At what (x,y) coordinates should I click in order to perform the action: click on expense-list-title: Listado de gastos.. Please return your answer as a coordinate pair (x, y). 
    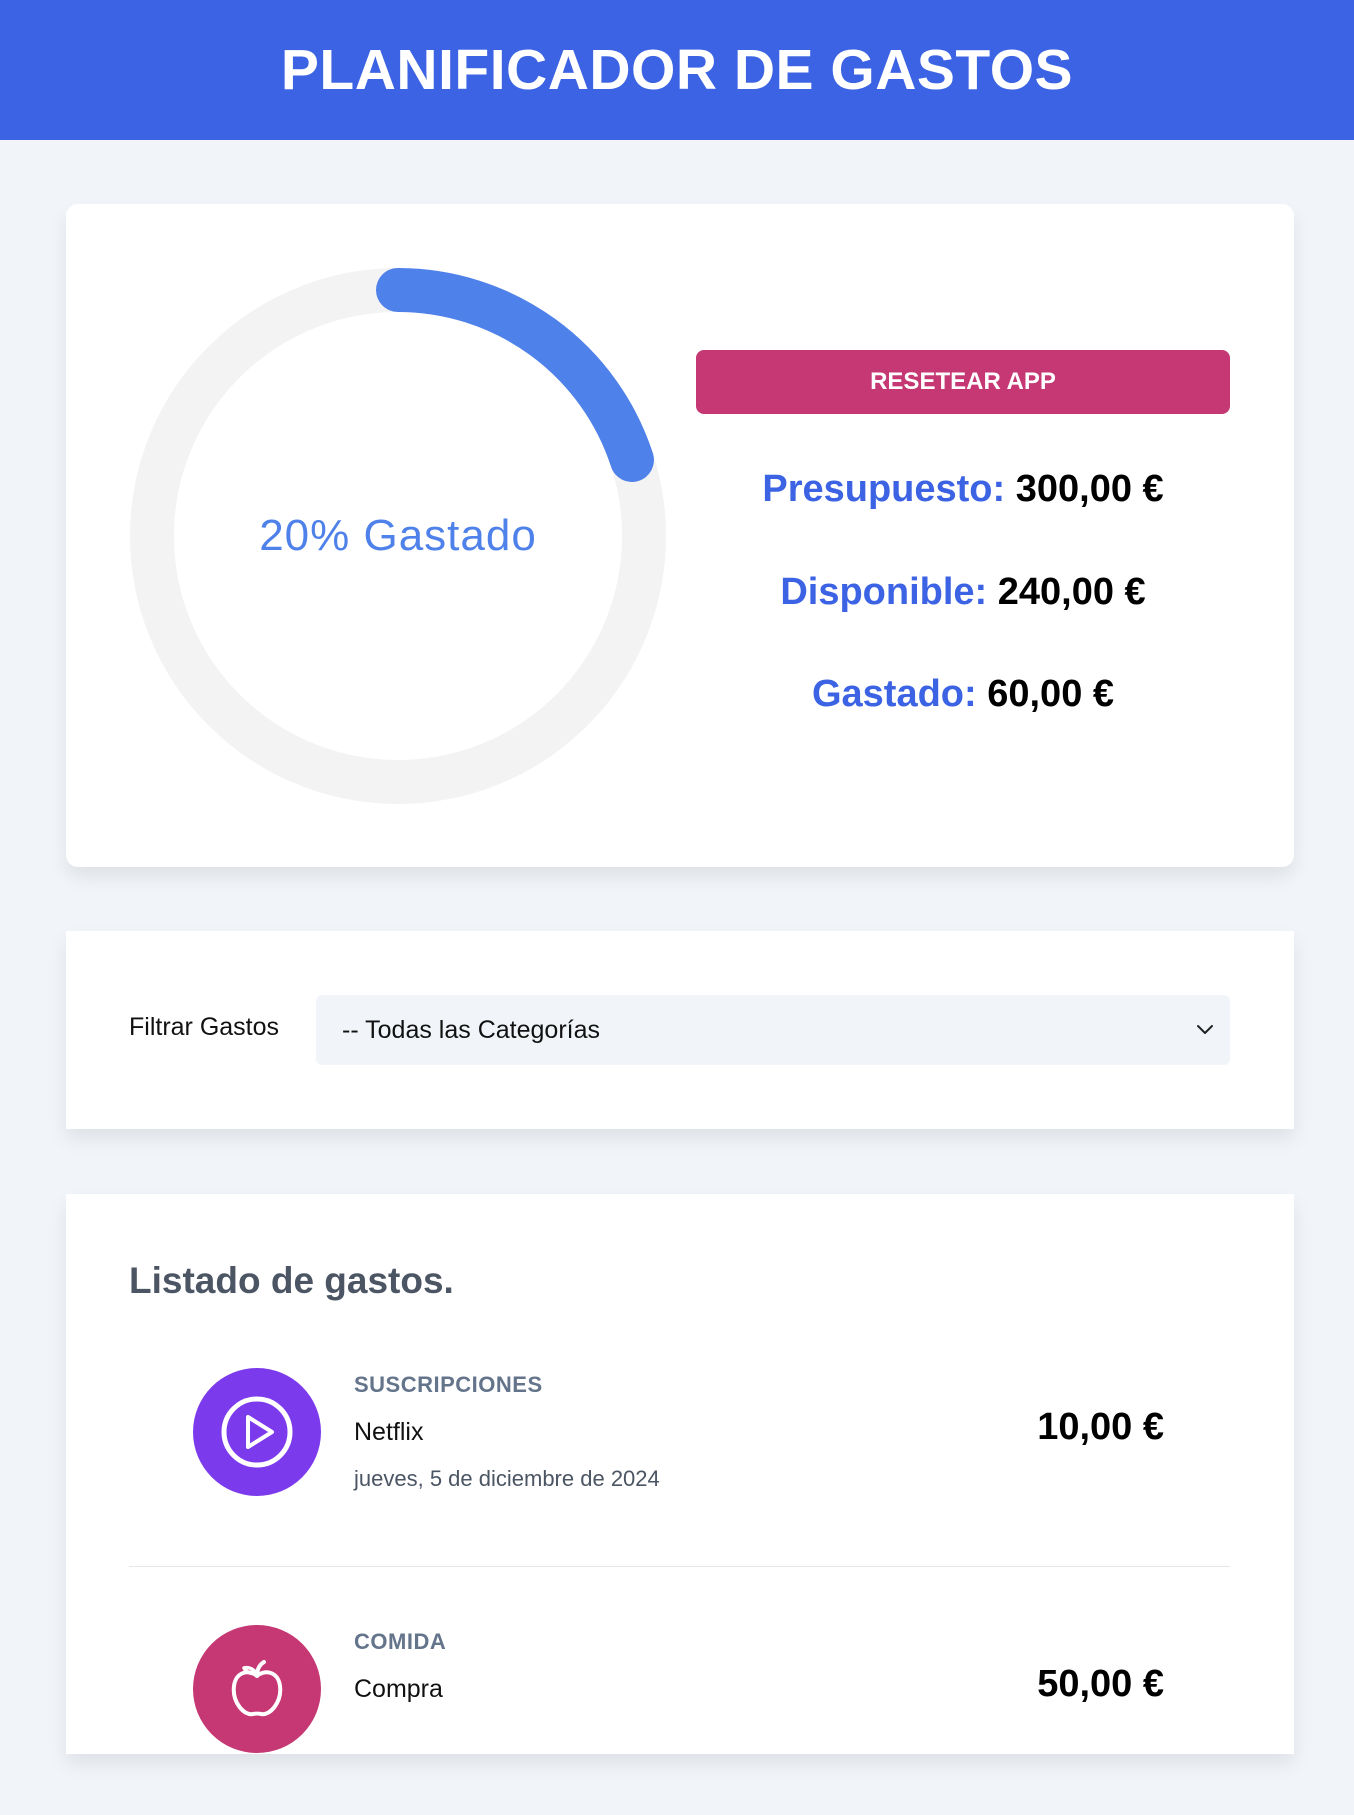
    Looking at the image, I should click on (291, 1280).